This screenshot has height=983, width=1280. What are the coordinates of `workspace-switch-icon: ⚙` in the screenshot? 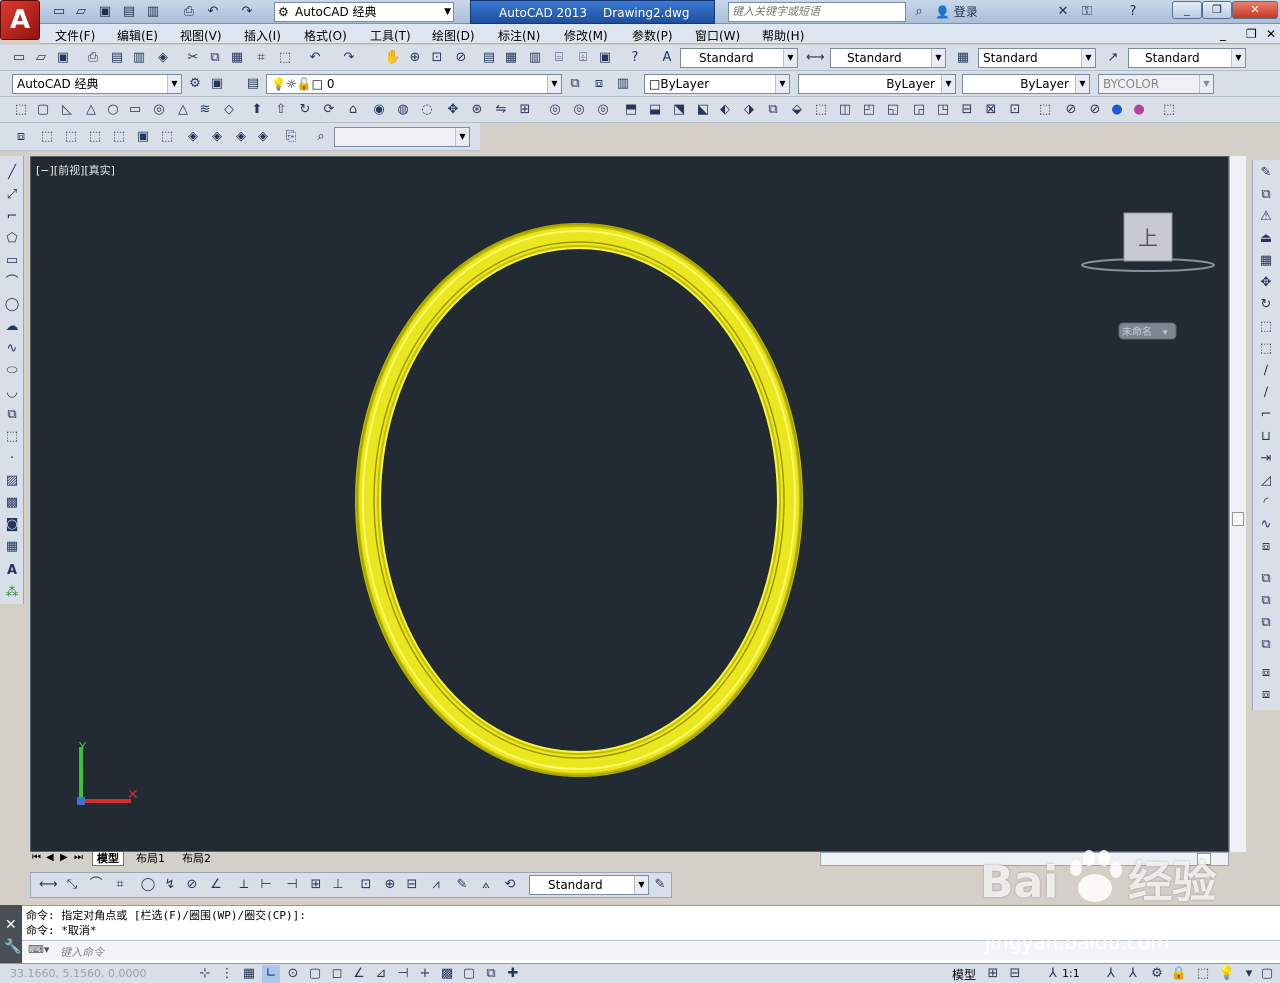 It's located at (1157, 974).